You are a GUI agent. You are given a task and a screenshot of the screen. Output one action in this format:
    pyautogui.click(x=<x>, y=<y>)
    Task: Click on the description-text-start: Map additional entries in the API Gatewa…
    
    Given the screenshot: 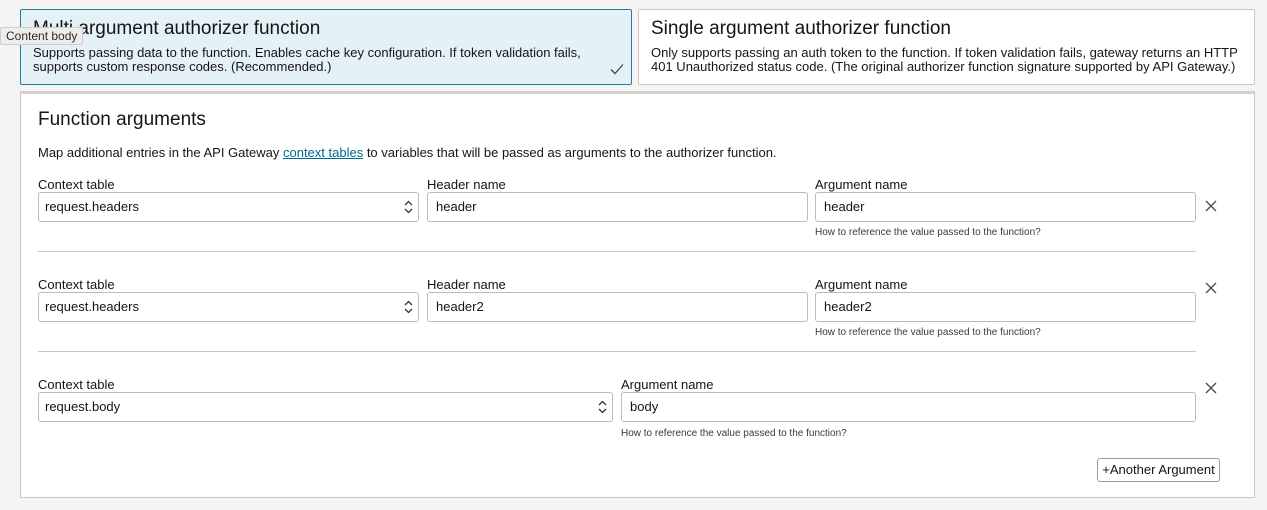 What is the action you would take?
    pyautogui.click(x=160, y=152)
    